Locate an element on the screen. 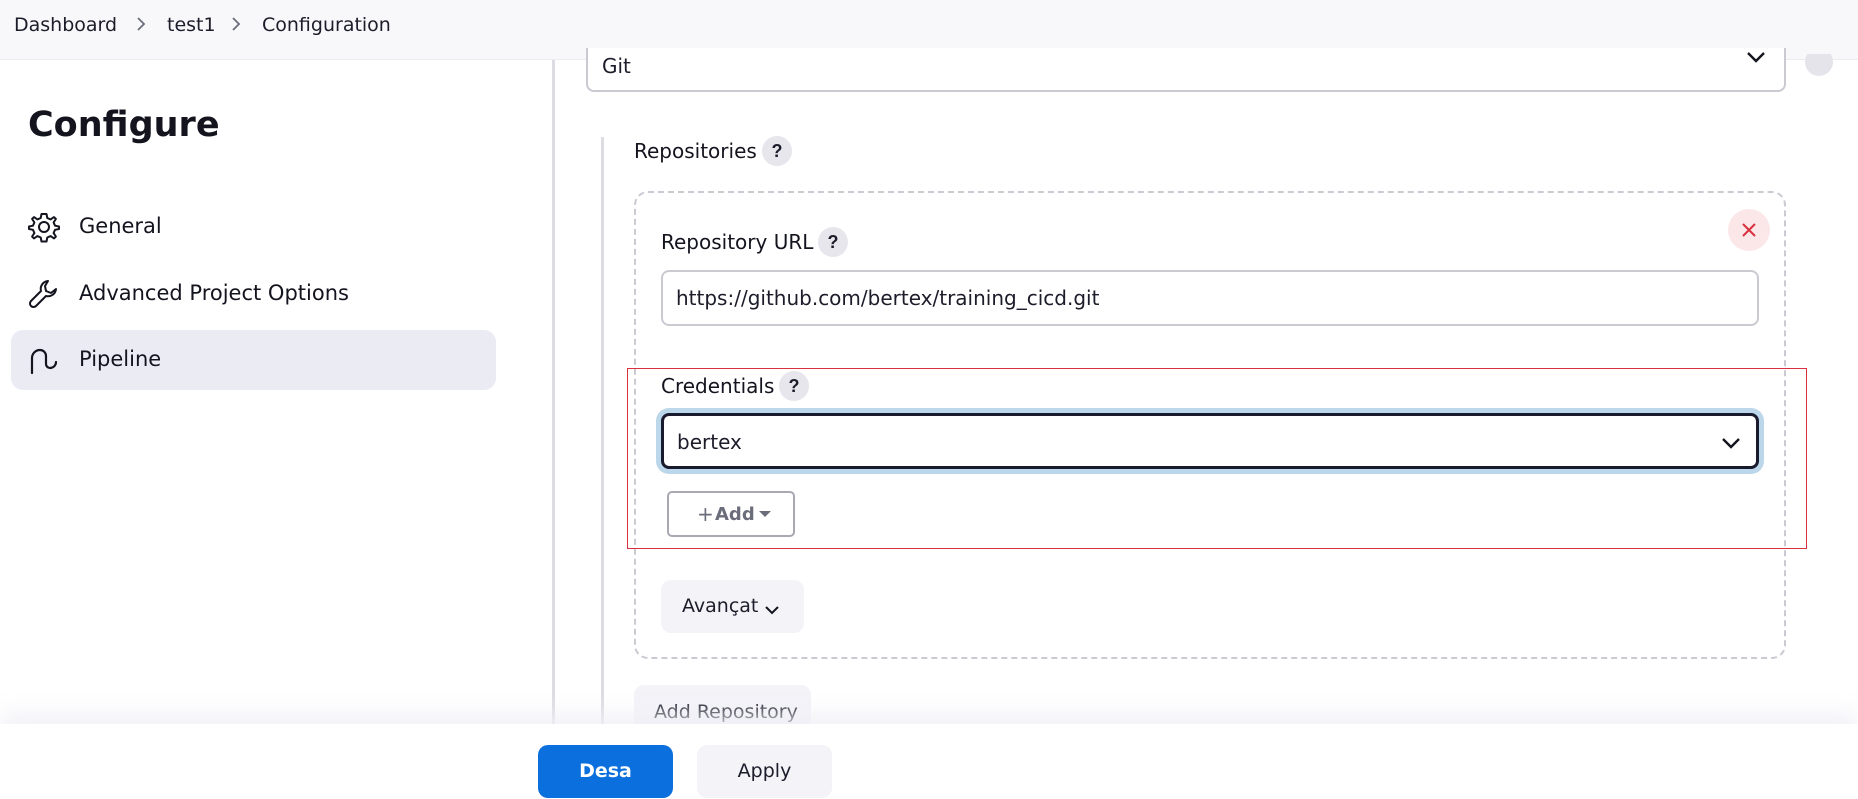 The width and height of the screenshot is (1858, 799). repositories-divider is located at coordinates (602, 430).